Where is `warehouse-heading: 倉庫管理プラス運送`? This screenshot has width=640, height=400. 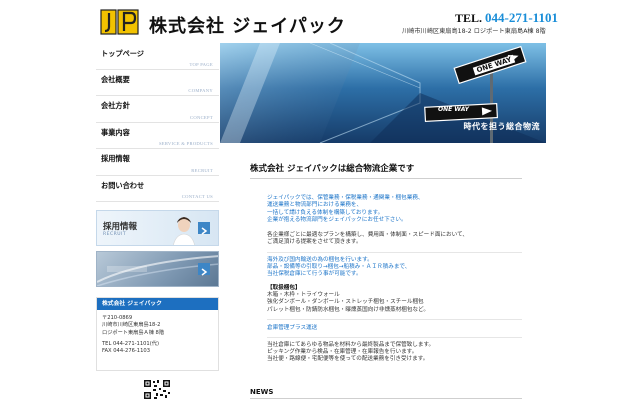 warehouse-heading: 倉庫管理プラス運送 is located at coordinates (292, 327).